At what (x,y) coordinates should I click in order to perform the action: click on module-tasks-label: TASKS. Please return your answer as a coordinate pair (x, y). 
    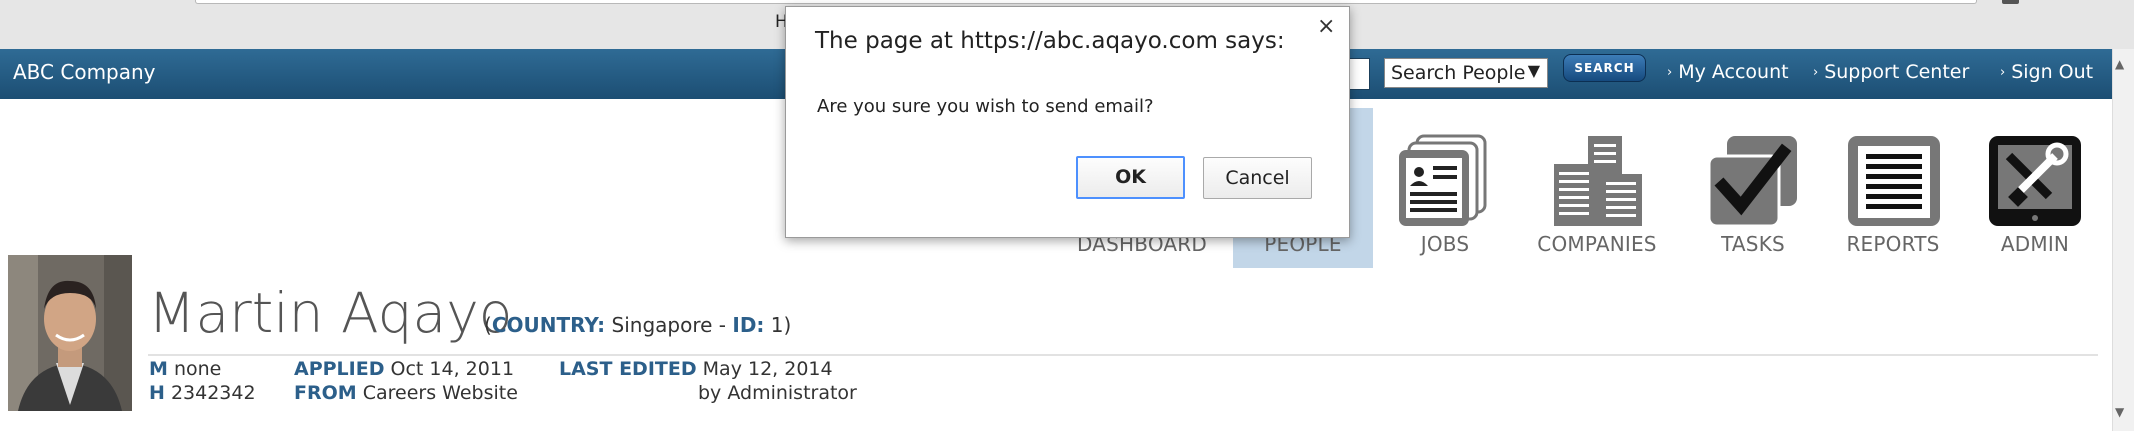
    Looking at the image, I should click on (1753, 244).